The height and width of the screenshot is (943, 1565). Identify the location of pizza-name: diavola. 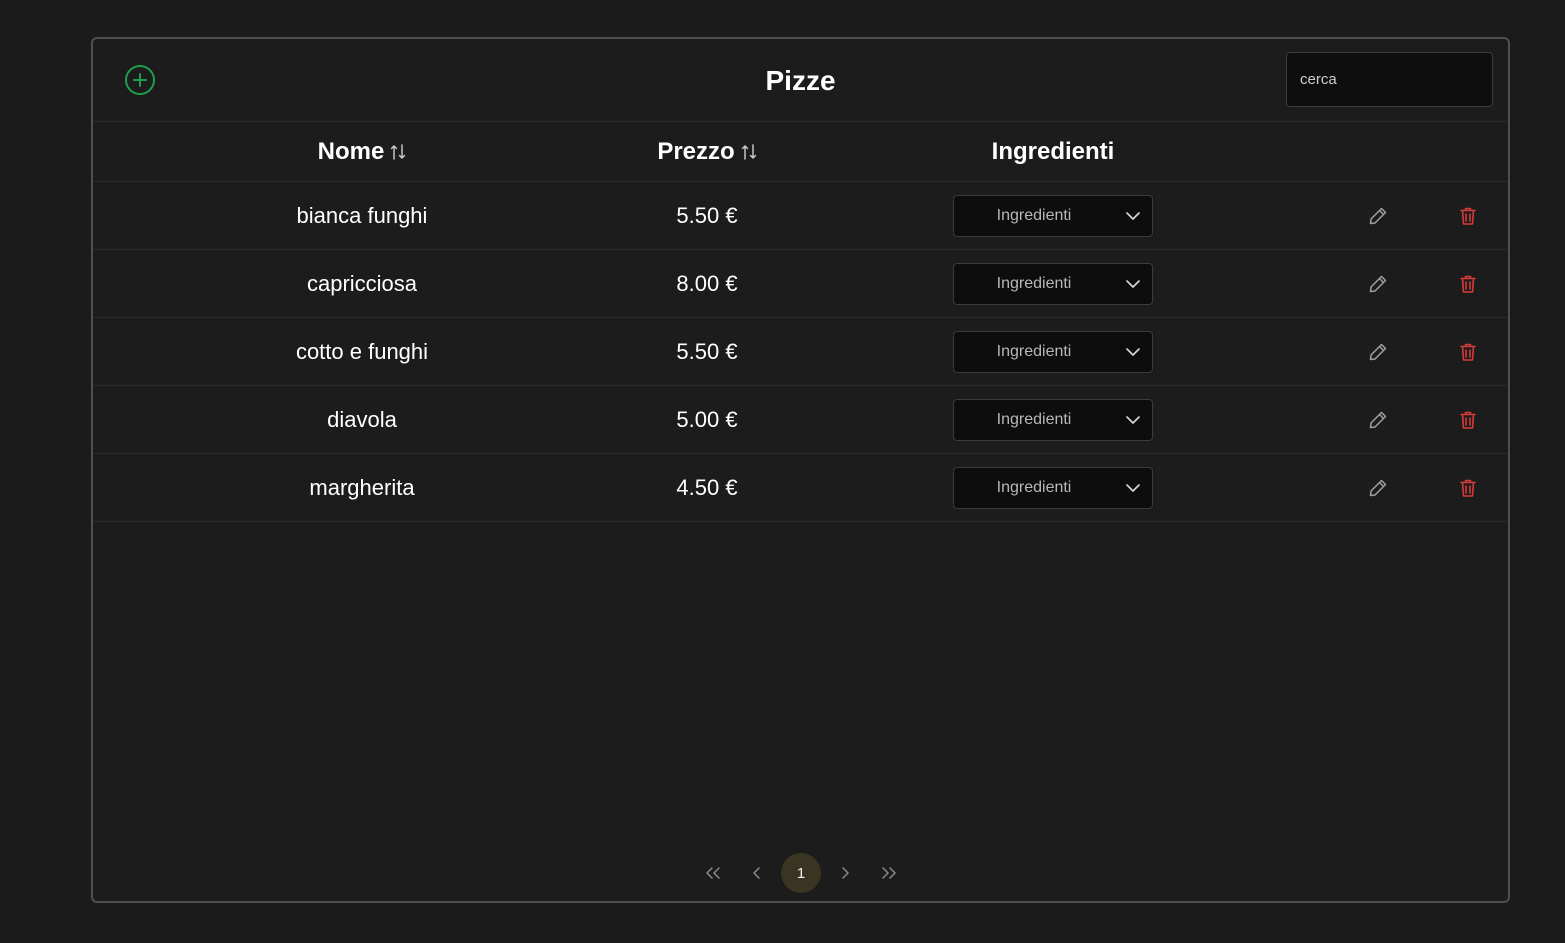
(362, 419).